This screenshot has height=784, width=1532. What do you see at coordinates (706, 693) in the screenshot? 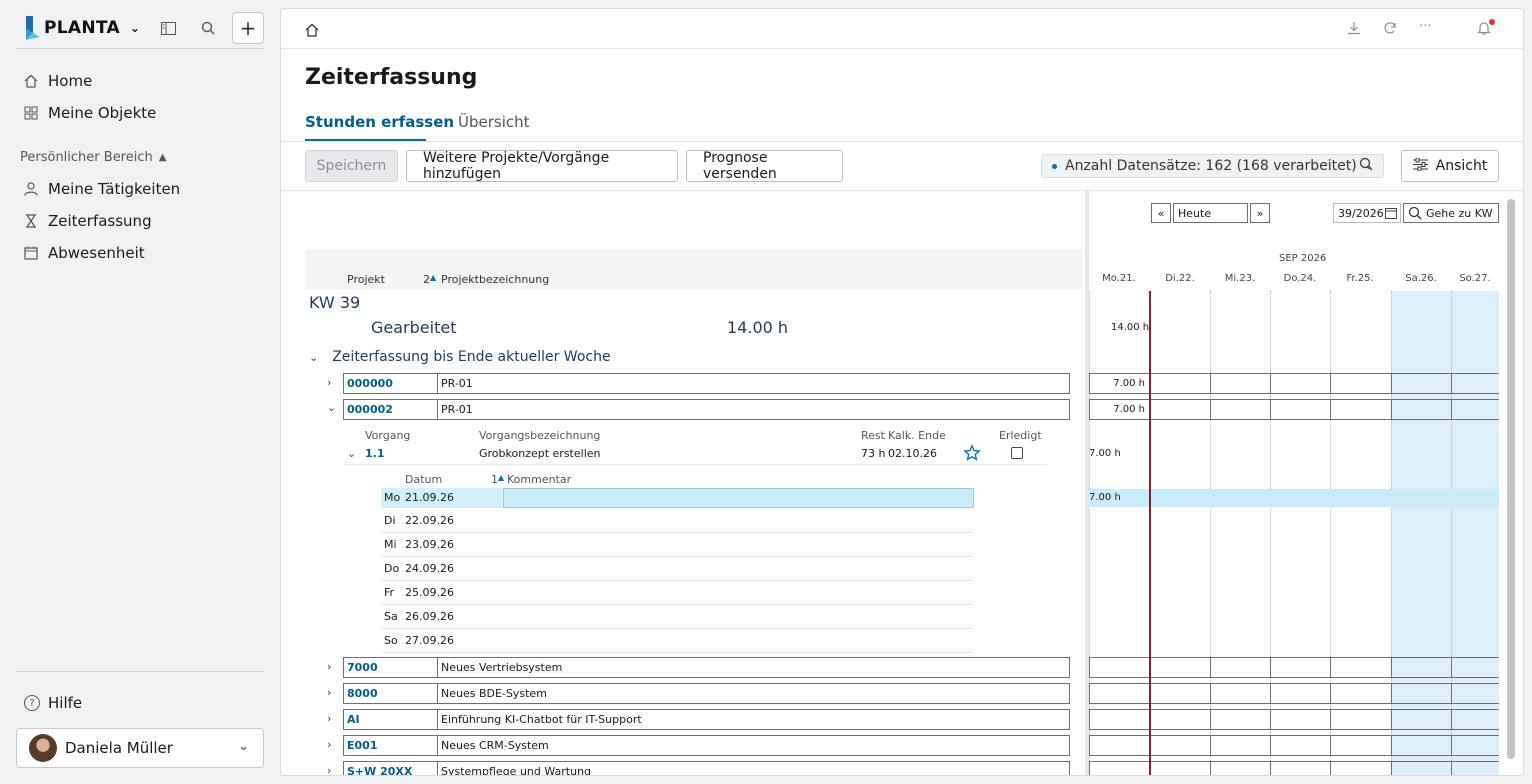
I see `project-row: 8000 Neues BDE-System` at bounding box center [706, 693].